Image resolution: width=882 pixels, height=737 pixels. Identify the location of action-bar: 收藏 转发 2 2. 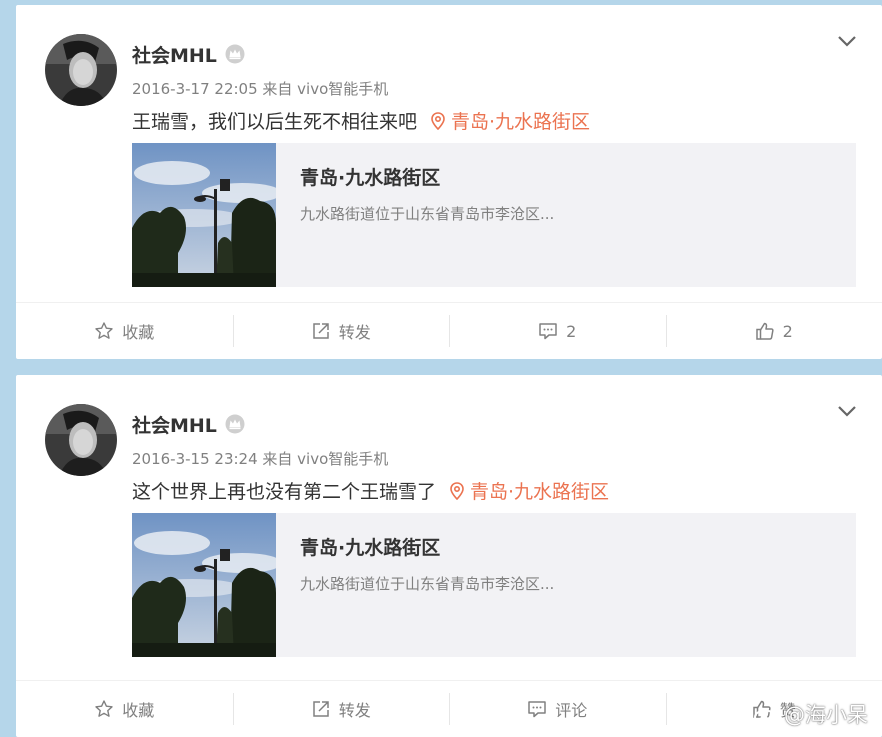
(449, 330).